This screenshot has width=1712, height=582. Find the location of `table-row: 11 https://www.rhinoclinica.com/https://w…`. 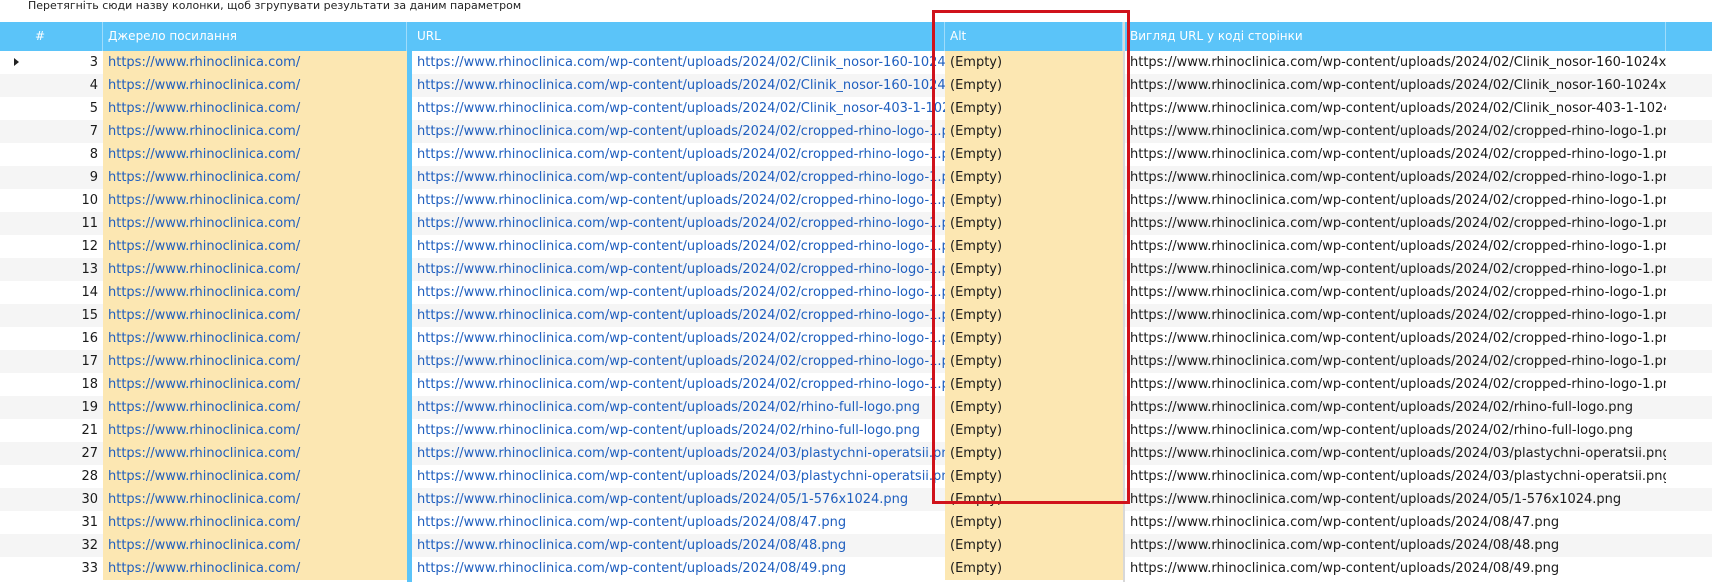

table-row: 11 https://www.rhinoclinica.com/https://w… is located at coordinates (856, 223).